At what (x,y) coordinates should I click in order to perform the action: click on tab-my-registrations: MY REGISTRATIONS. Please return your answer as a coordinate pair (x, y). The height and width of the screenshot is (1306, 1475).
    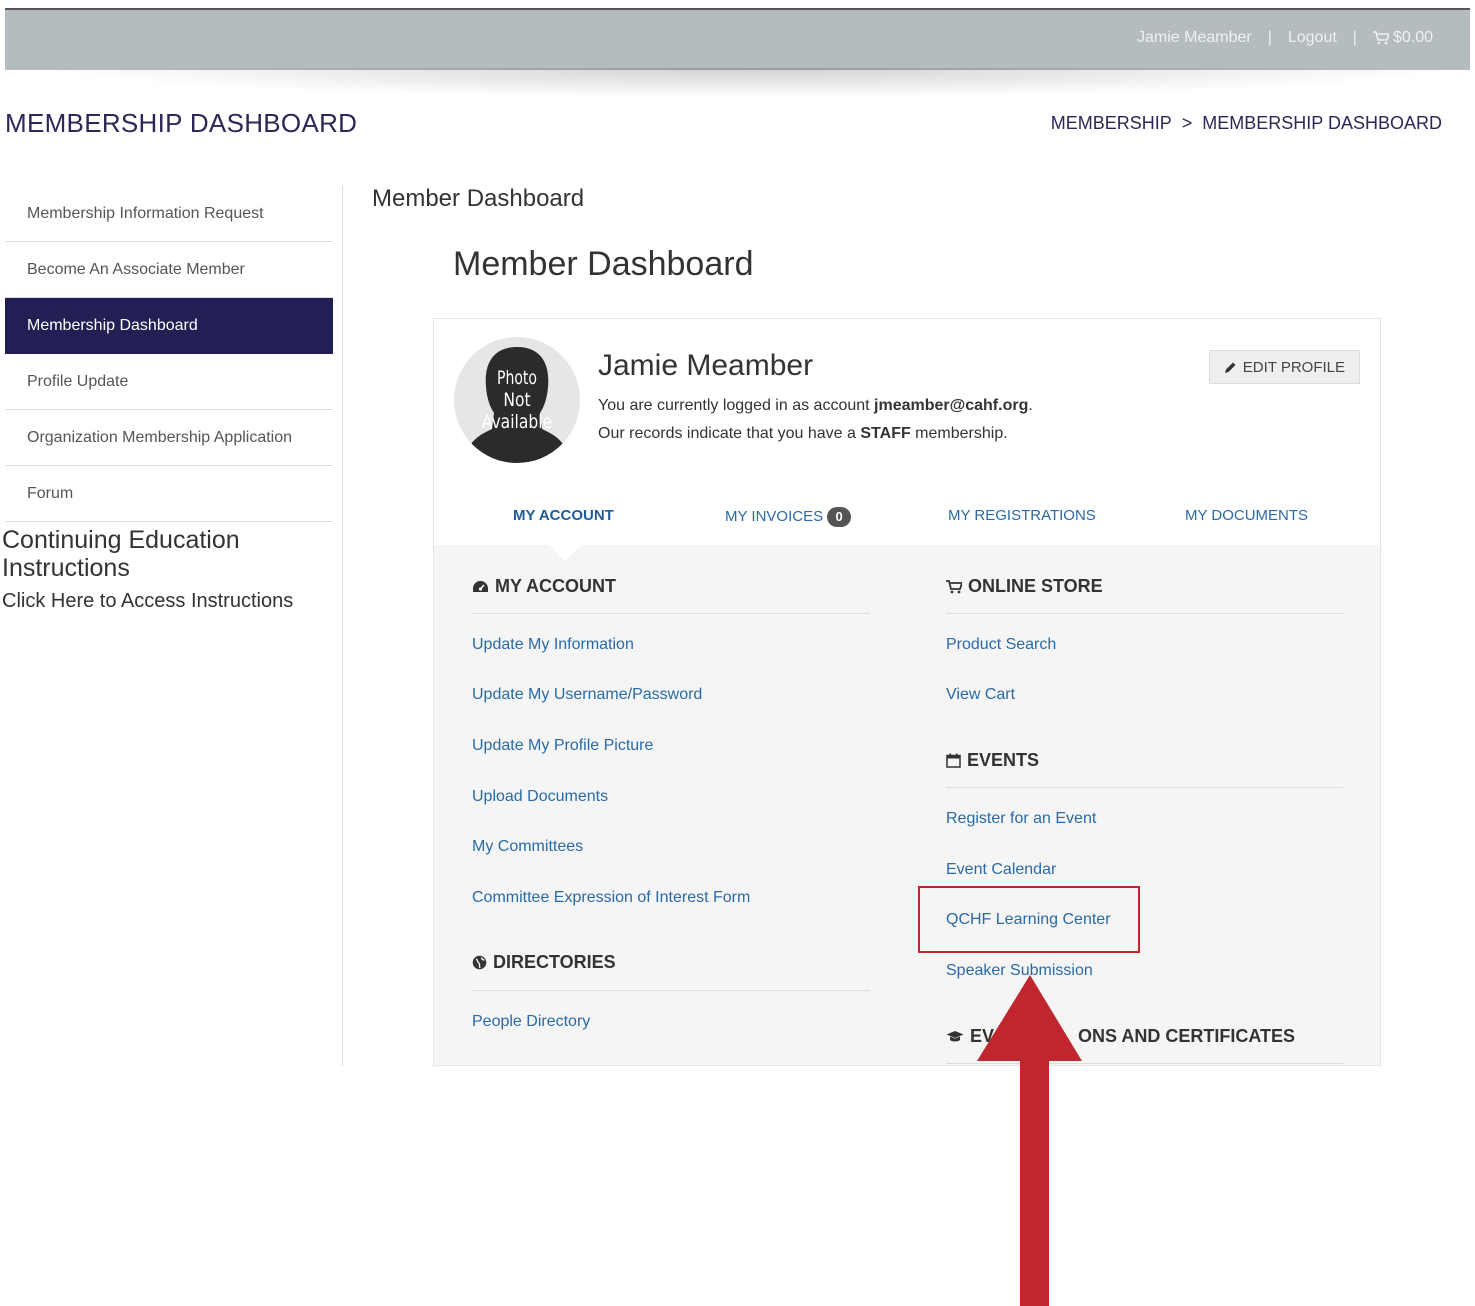
    Looking at the image, I should click on (1022, 515).